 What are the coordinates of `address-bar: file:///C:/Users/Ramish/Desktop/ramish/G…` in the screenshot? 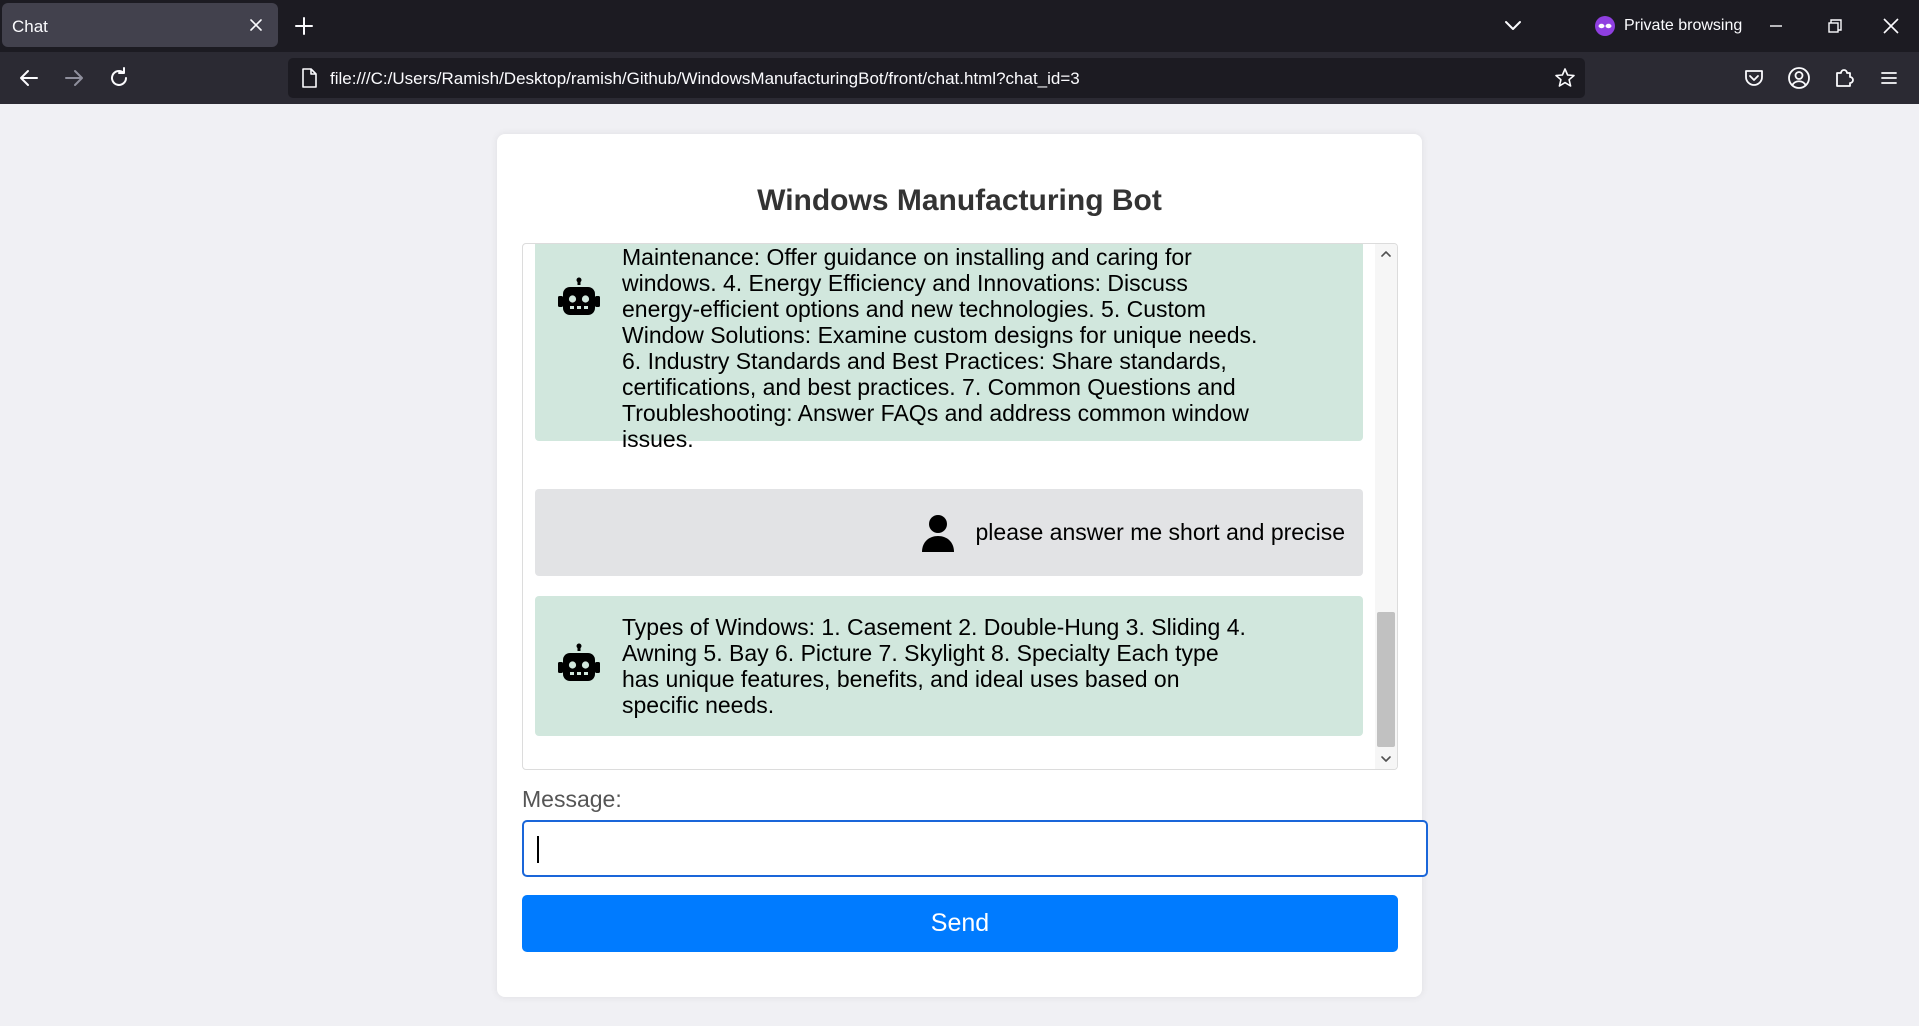 It's located at (936, 78).